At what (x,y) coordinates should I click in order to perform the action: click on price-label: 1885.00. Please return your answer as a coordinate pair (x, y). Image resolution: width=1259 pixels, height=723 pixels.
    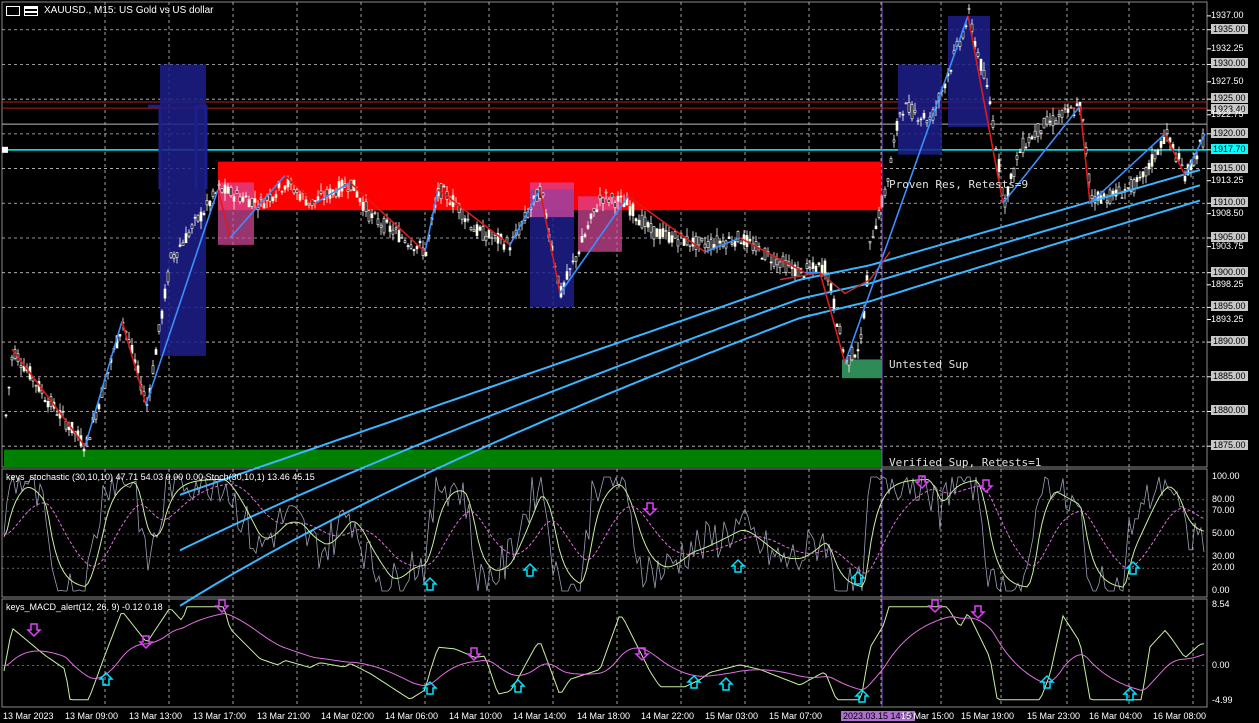
    Looking at the image, I should click on (1229, 375).